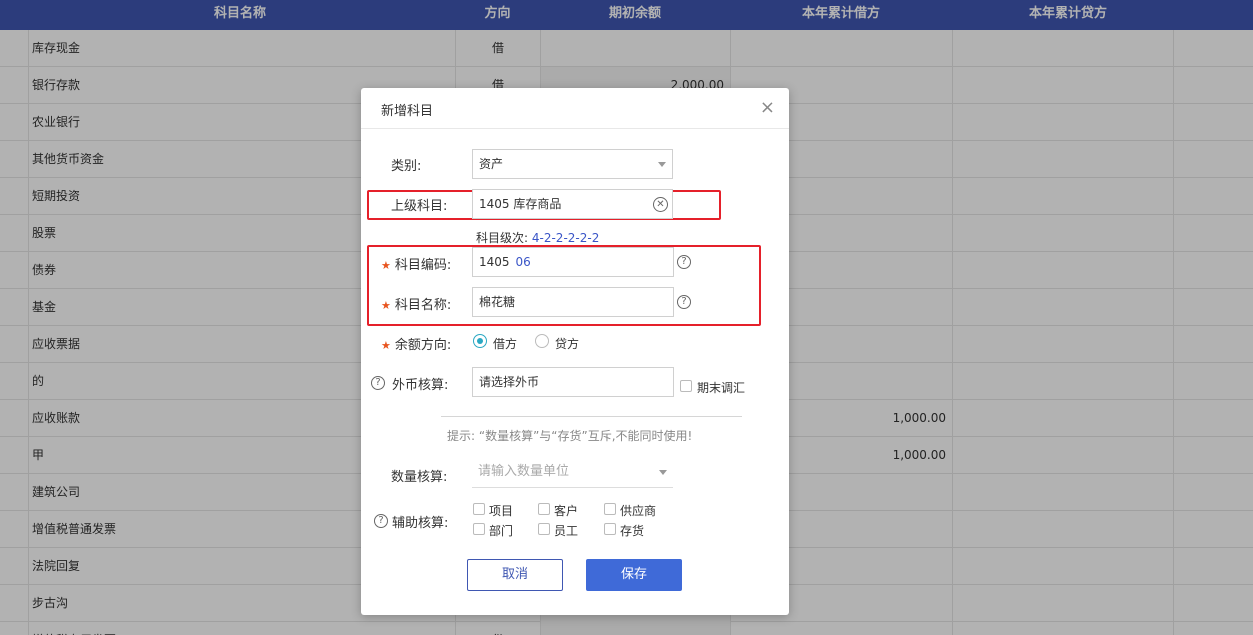 Image resolution: width=1253 pixels, height=635 pixels. I want to click on balance-direction-label: ★ 余额方向:, so click(416, 343).